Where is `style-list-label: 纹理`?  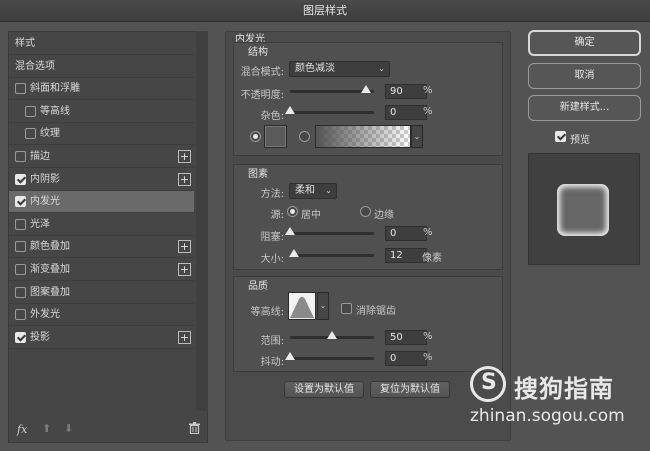 style-list-label: 纹理 is located at coordinates (50, 134).